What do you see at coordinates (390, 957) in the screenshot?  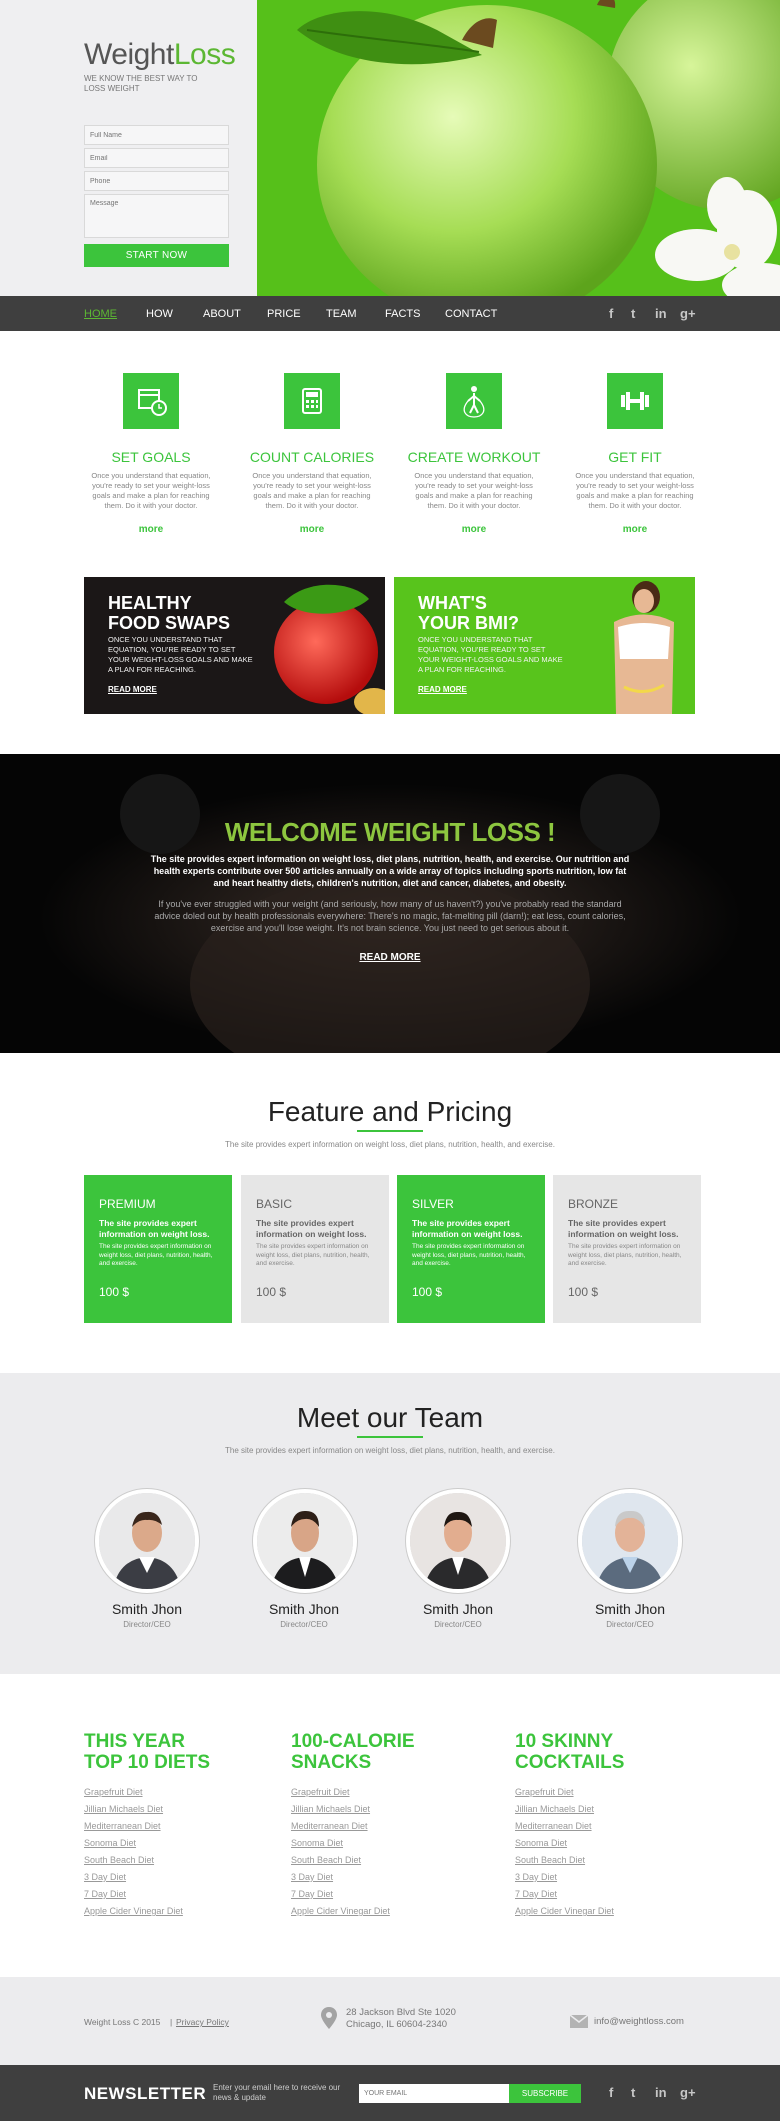 I see `welcome-read-more-link: READ MORE` at bounding box center [390, 957].